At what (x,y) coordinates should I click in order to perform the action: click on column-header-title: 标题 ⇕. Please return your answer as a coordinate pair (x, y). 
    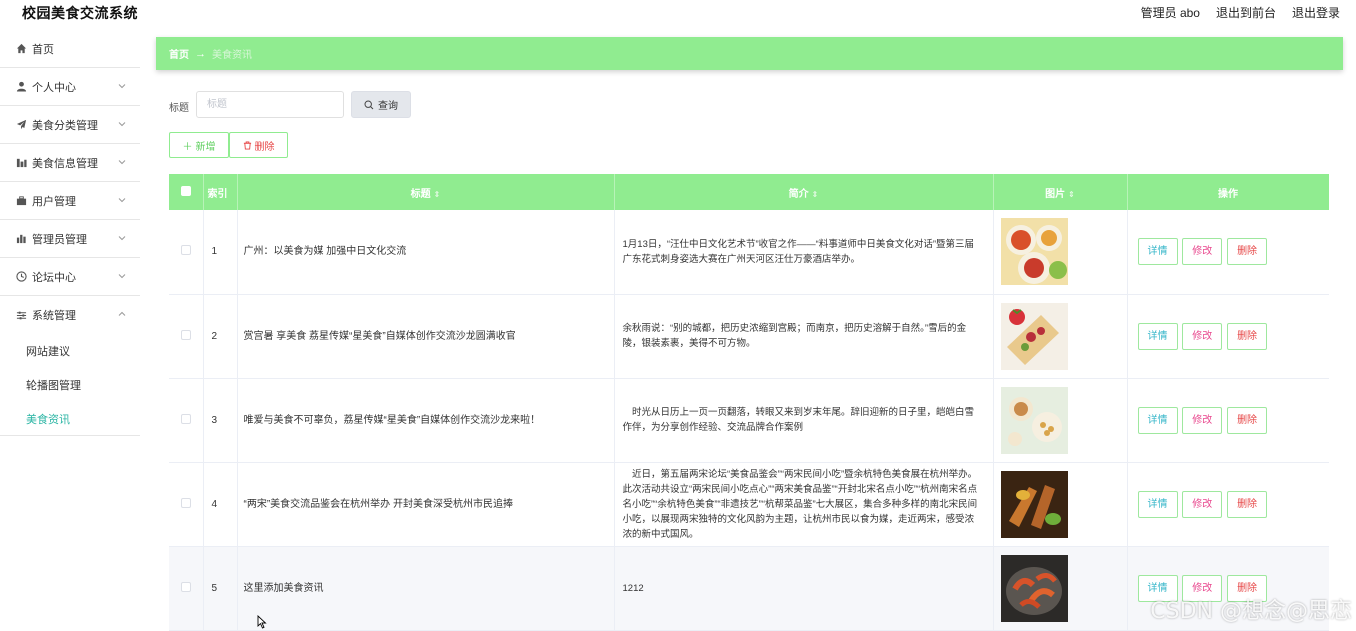
    Looking at the image, I should click on (426, 192).